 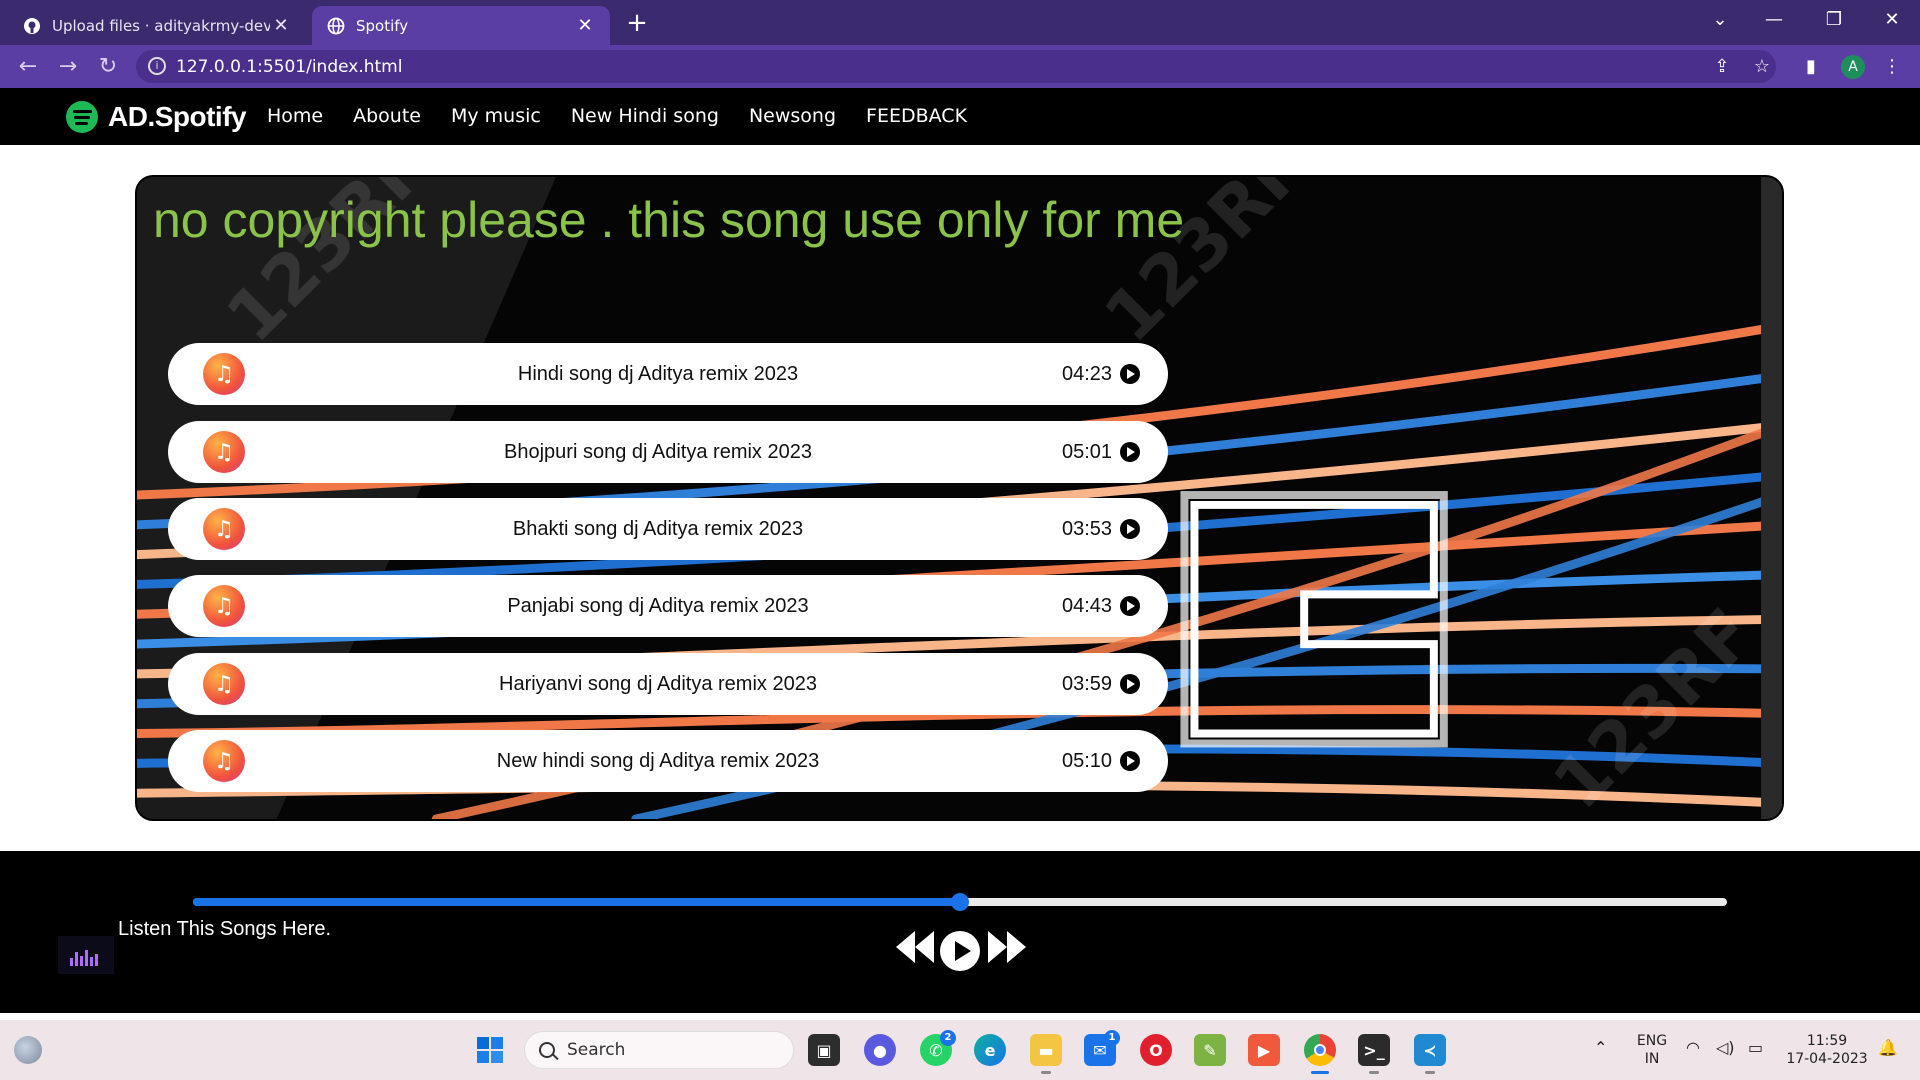 I want to click on nav-link-newsong: Newsong, so click(x=792, y=116).